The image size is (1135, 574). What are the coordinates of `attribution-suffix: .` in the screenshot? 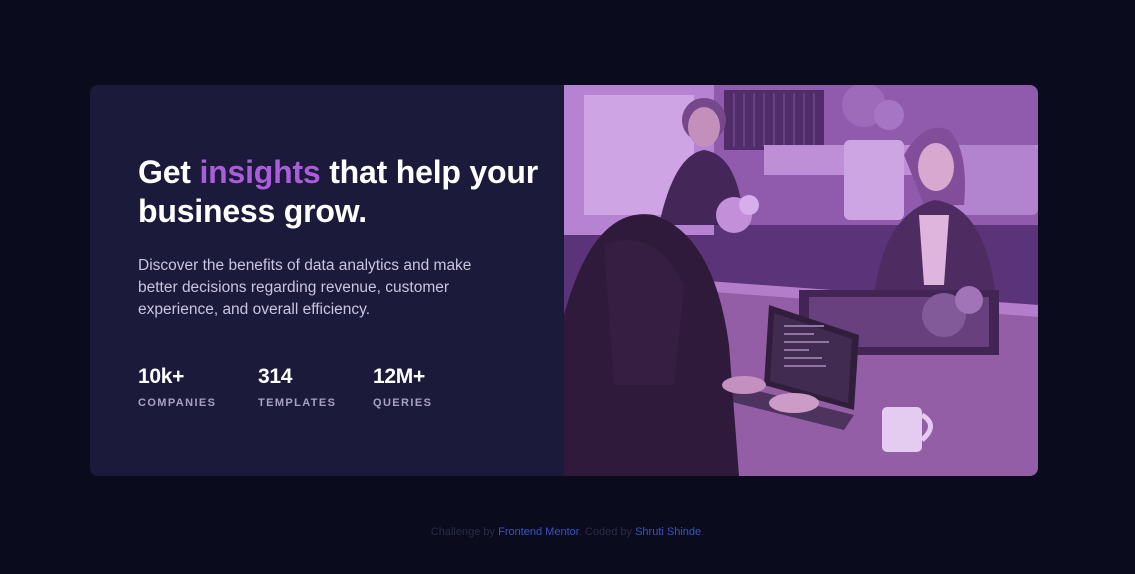 It's located at (703, 532).